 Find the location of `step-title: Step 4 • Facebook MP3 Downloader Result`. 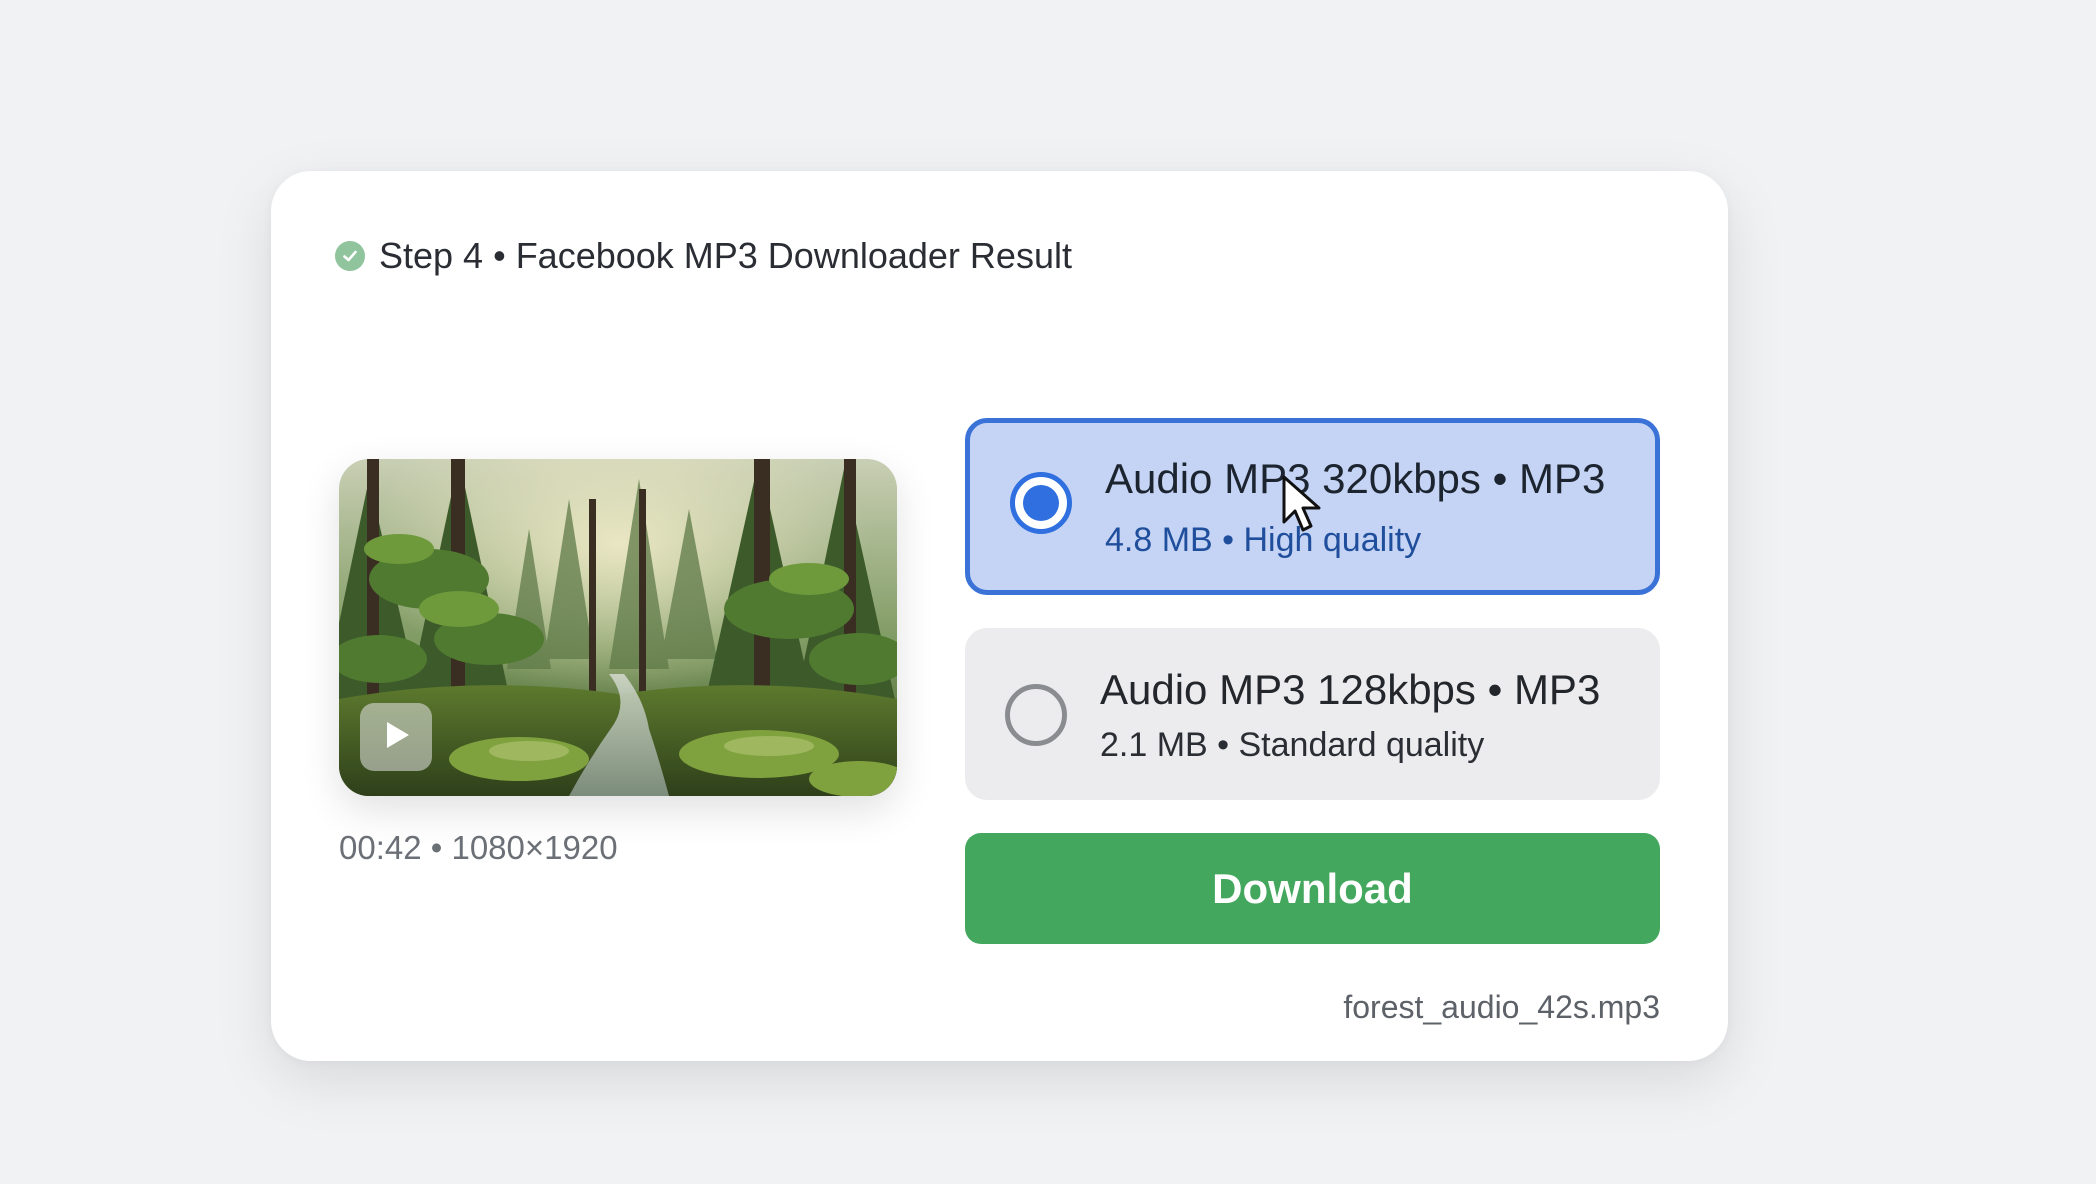

step-title: Step 4 • Facebook MP3 Downloader Result is located at coordinates (725, 255).